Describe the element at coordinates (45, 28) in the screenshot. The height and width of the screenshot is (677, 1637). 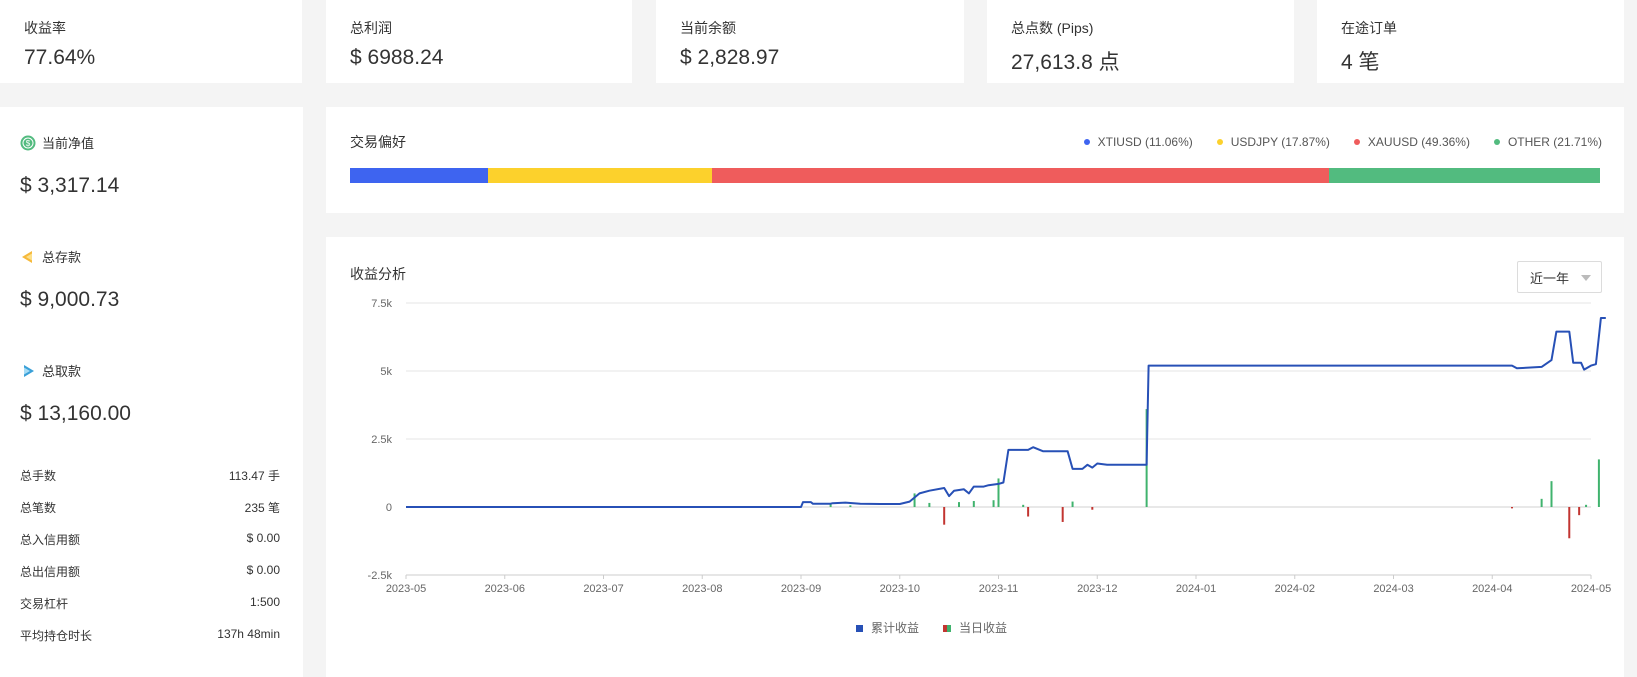
I see `stat-label: 收益率` at that location.